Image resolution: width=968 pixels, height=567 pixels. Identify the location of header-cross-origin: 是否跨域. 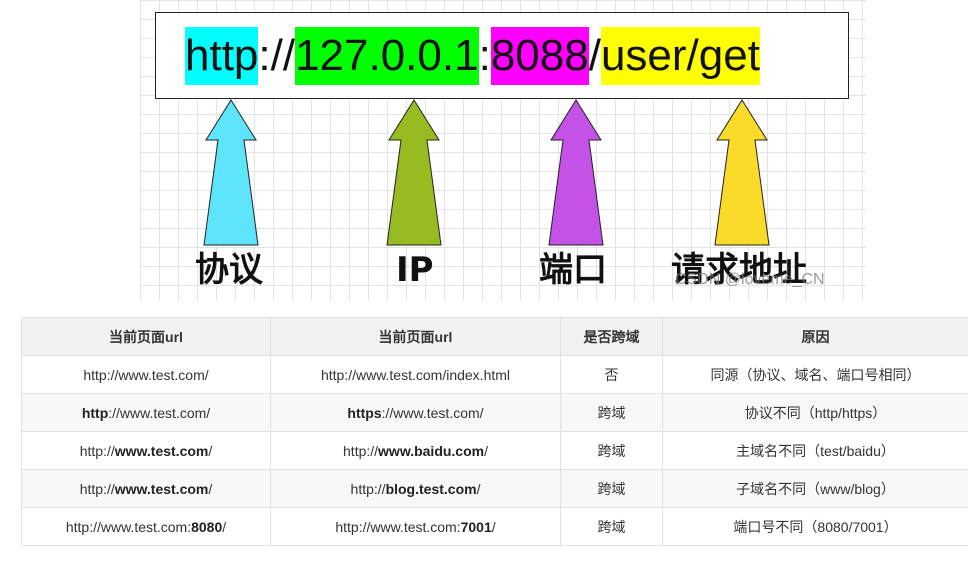
(611, 336).